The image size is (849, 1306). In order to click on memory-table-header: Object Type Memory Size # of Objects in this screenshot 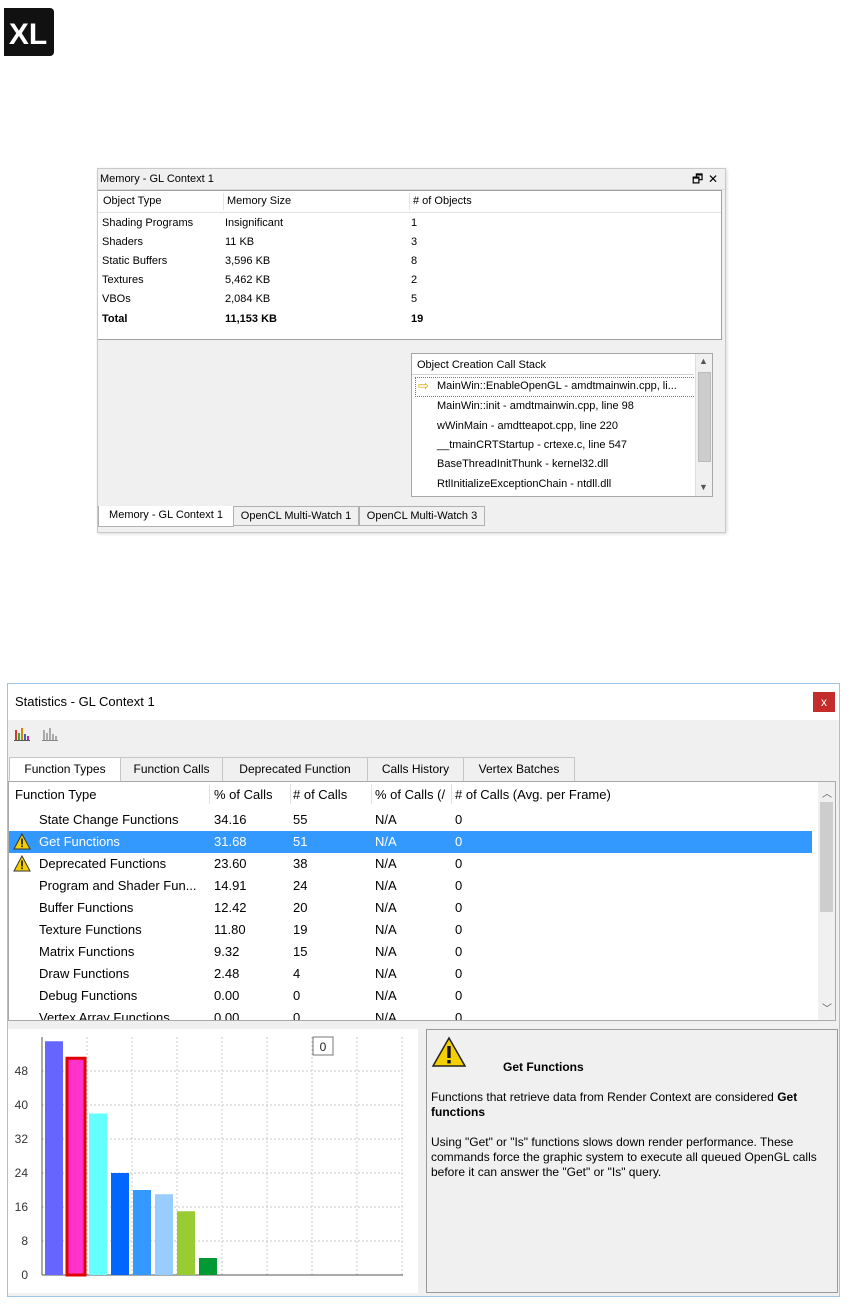, I will do `click(409, 202)`.